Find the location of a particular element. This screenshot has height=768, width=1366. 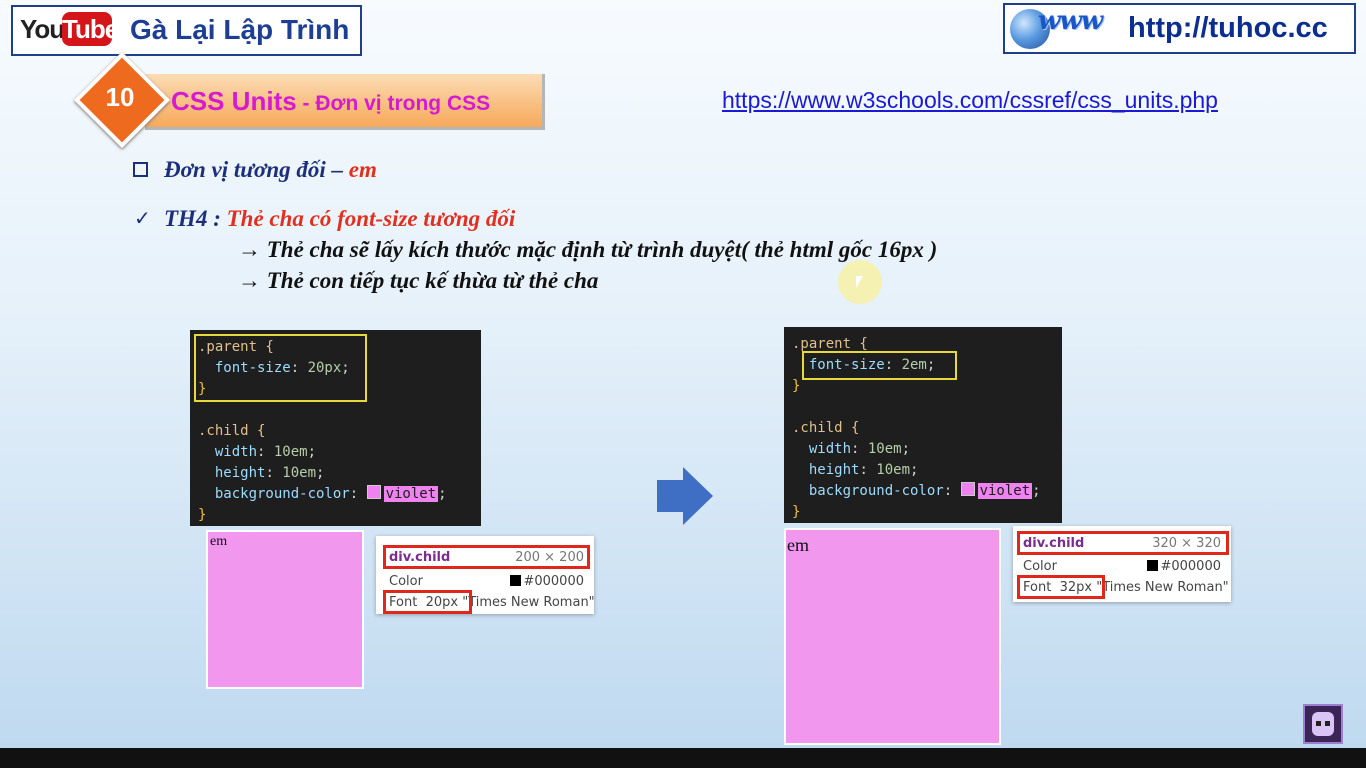

case-prefix: TH4 : is located at coordinates (195, 218).